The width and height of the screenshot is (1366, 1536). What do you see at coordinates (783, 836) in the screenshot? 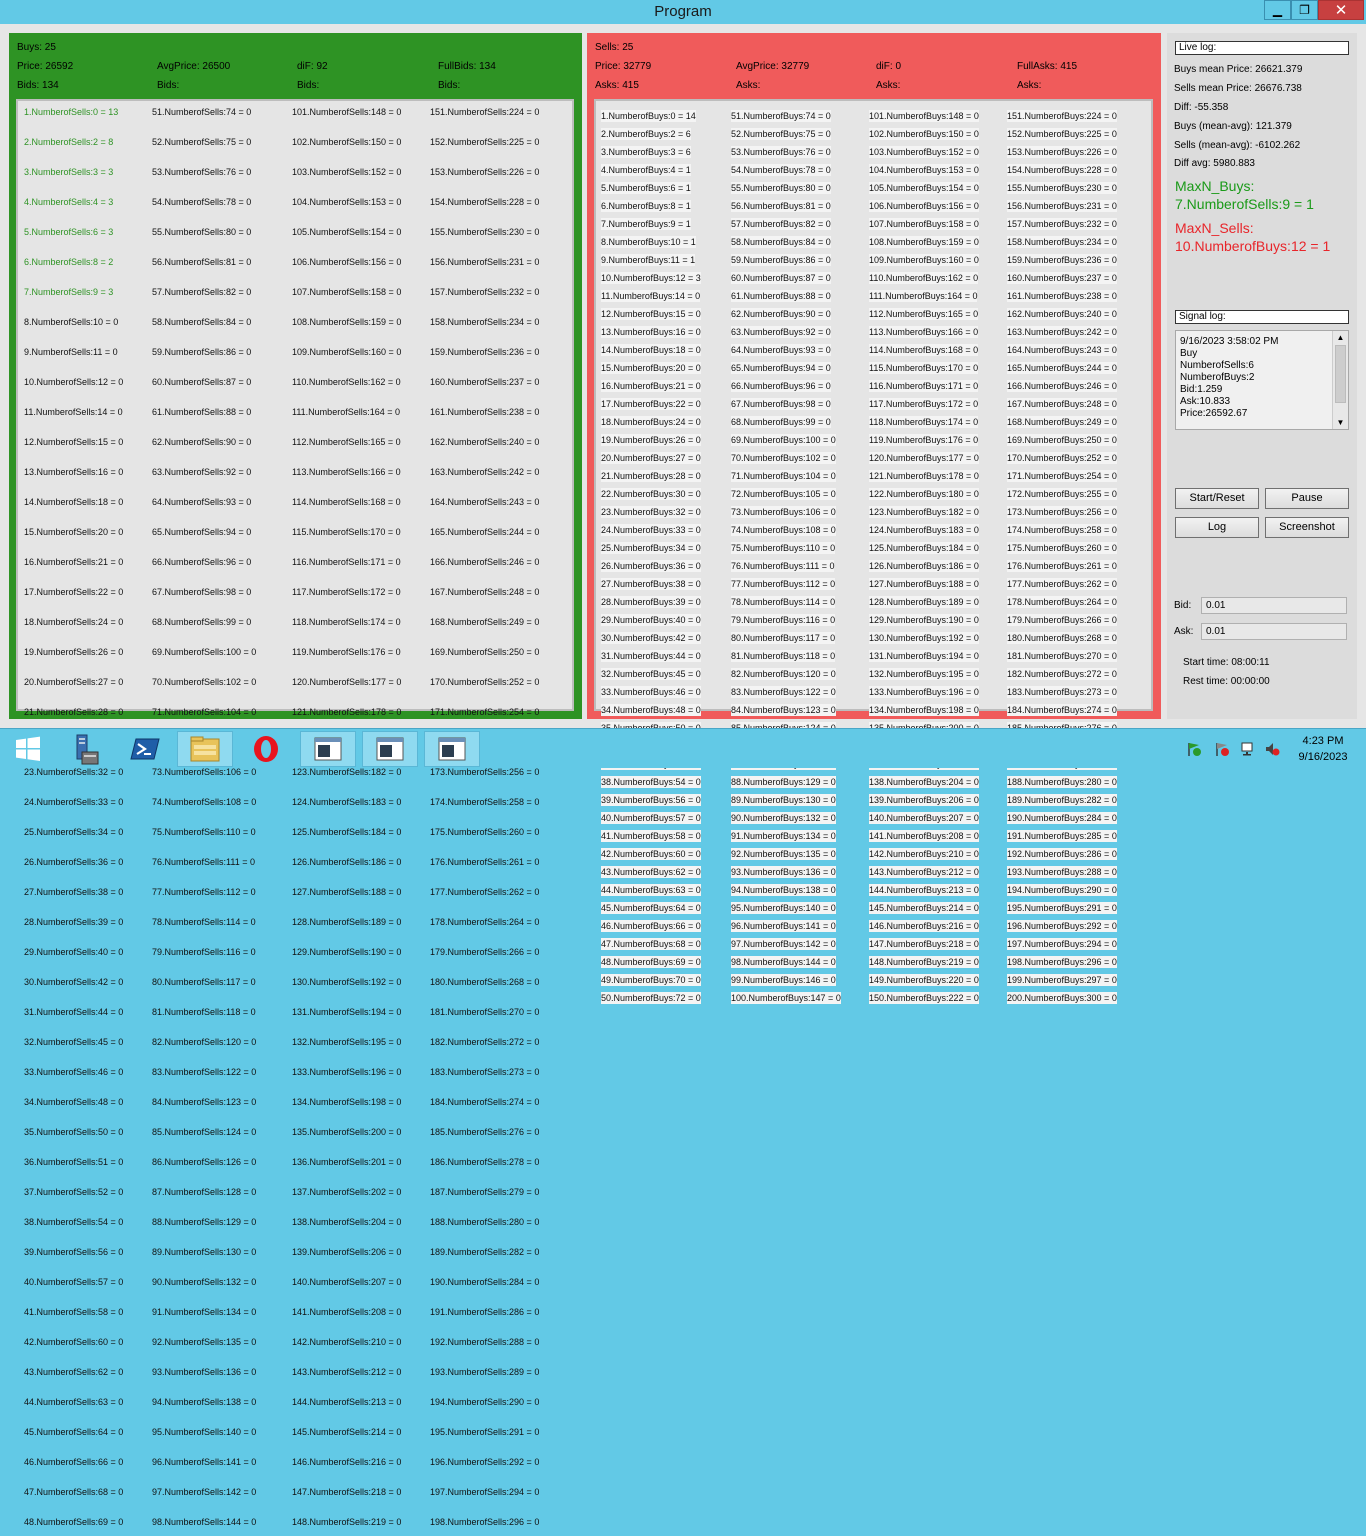
I see `list-item: 91.NumberofBuys:134 = 0` at bounding box center [783, 836].